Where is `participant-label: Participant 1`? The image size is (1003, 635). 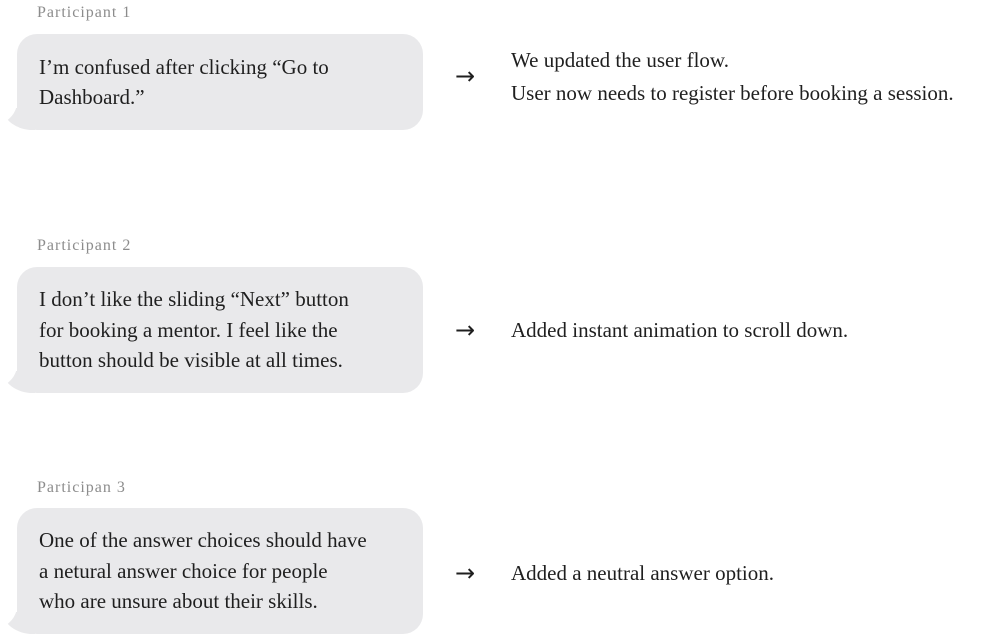 participant-label: Participant 1 is located at coordinates (84, 12).